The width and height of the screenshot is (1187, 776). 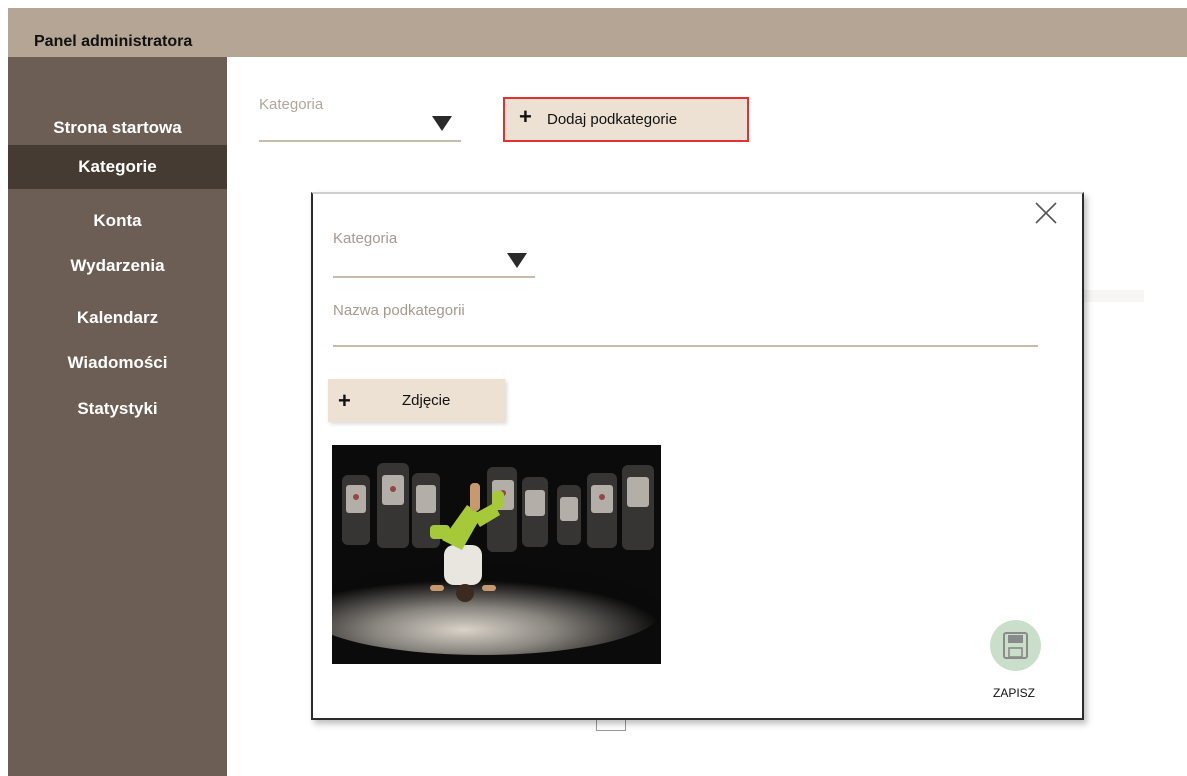 I want to click on category-select-label: Kategoria, so click(x=291, y=104).